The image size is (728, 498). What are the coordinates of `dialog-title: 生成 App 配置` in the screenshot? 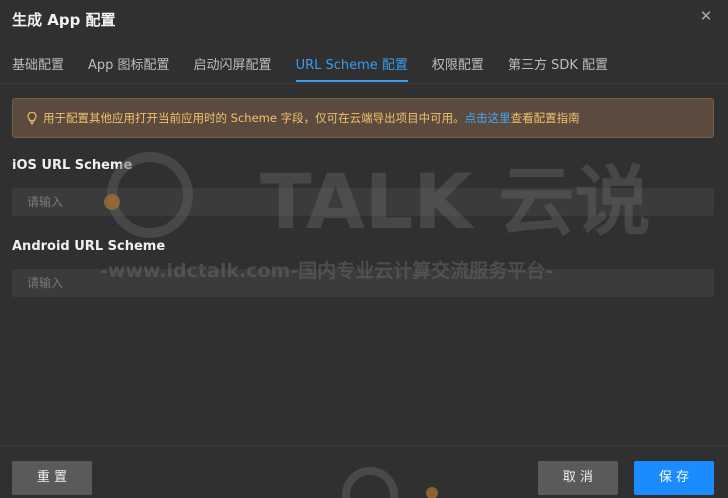 It's located at (64, 20).